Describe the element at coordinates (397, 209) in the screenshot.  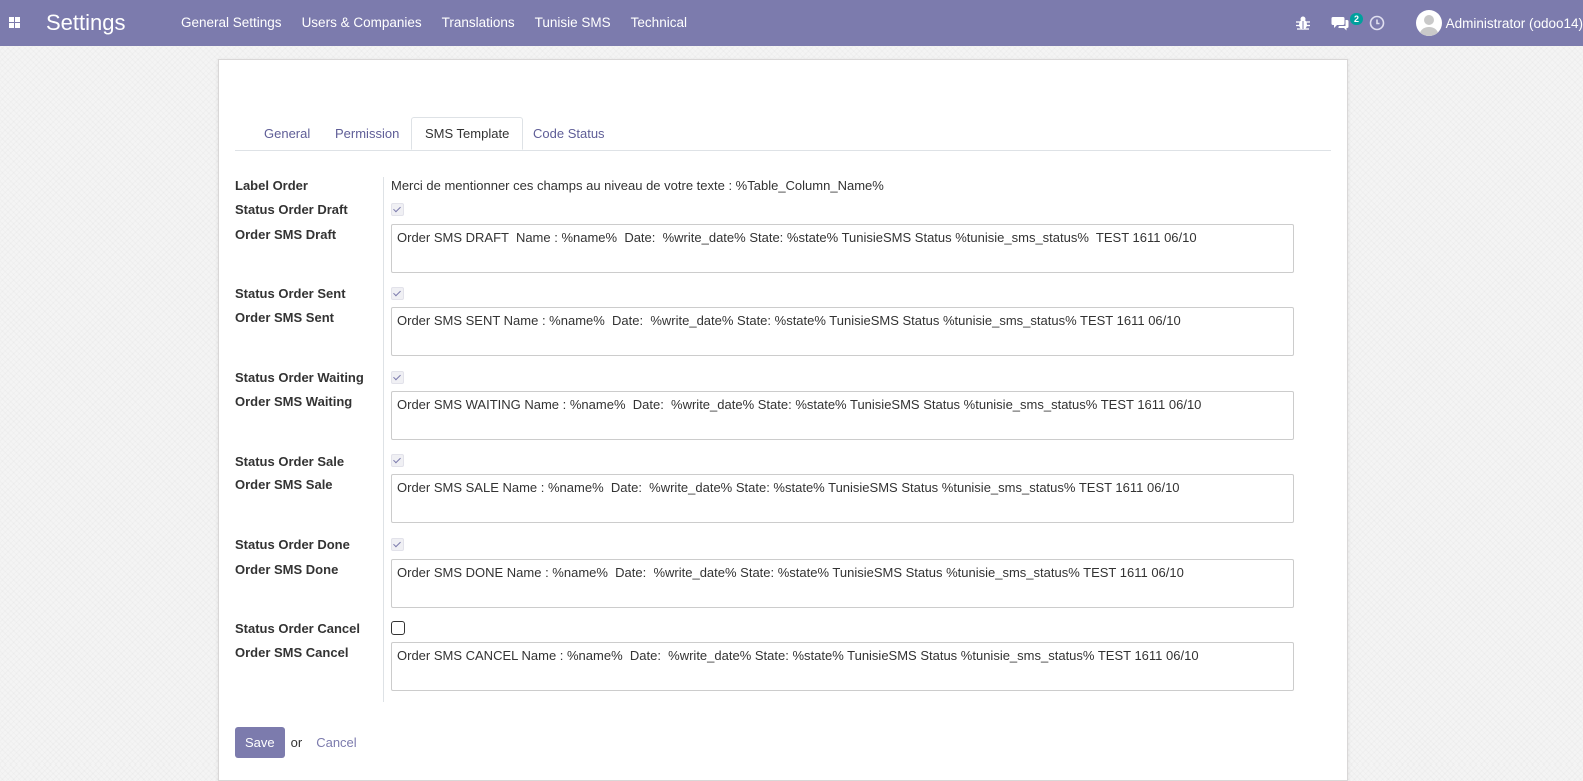
I see `status-order-draft-checkbox` at that location.